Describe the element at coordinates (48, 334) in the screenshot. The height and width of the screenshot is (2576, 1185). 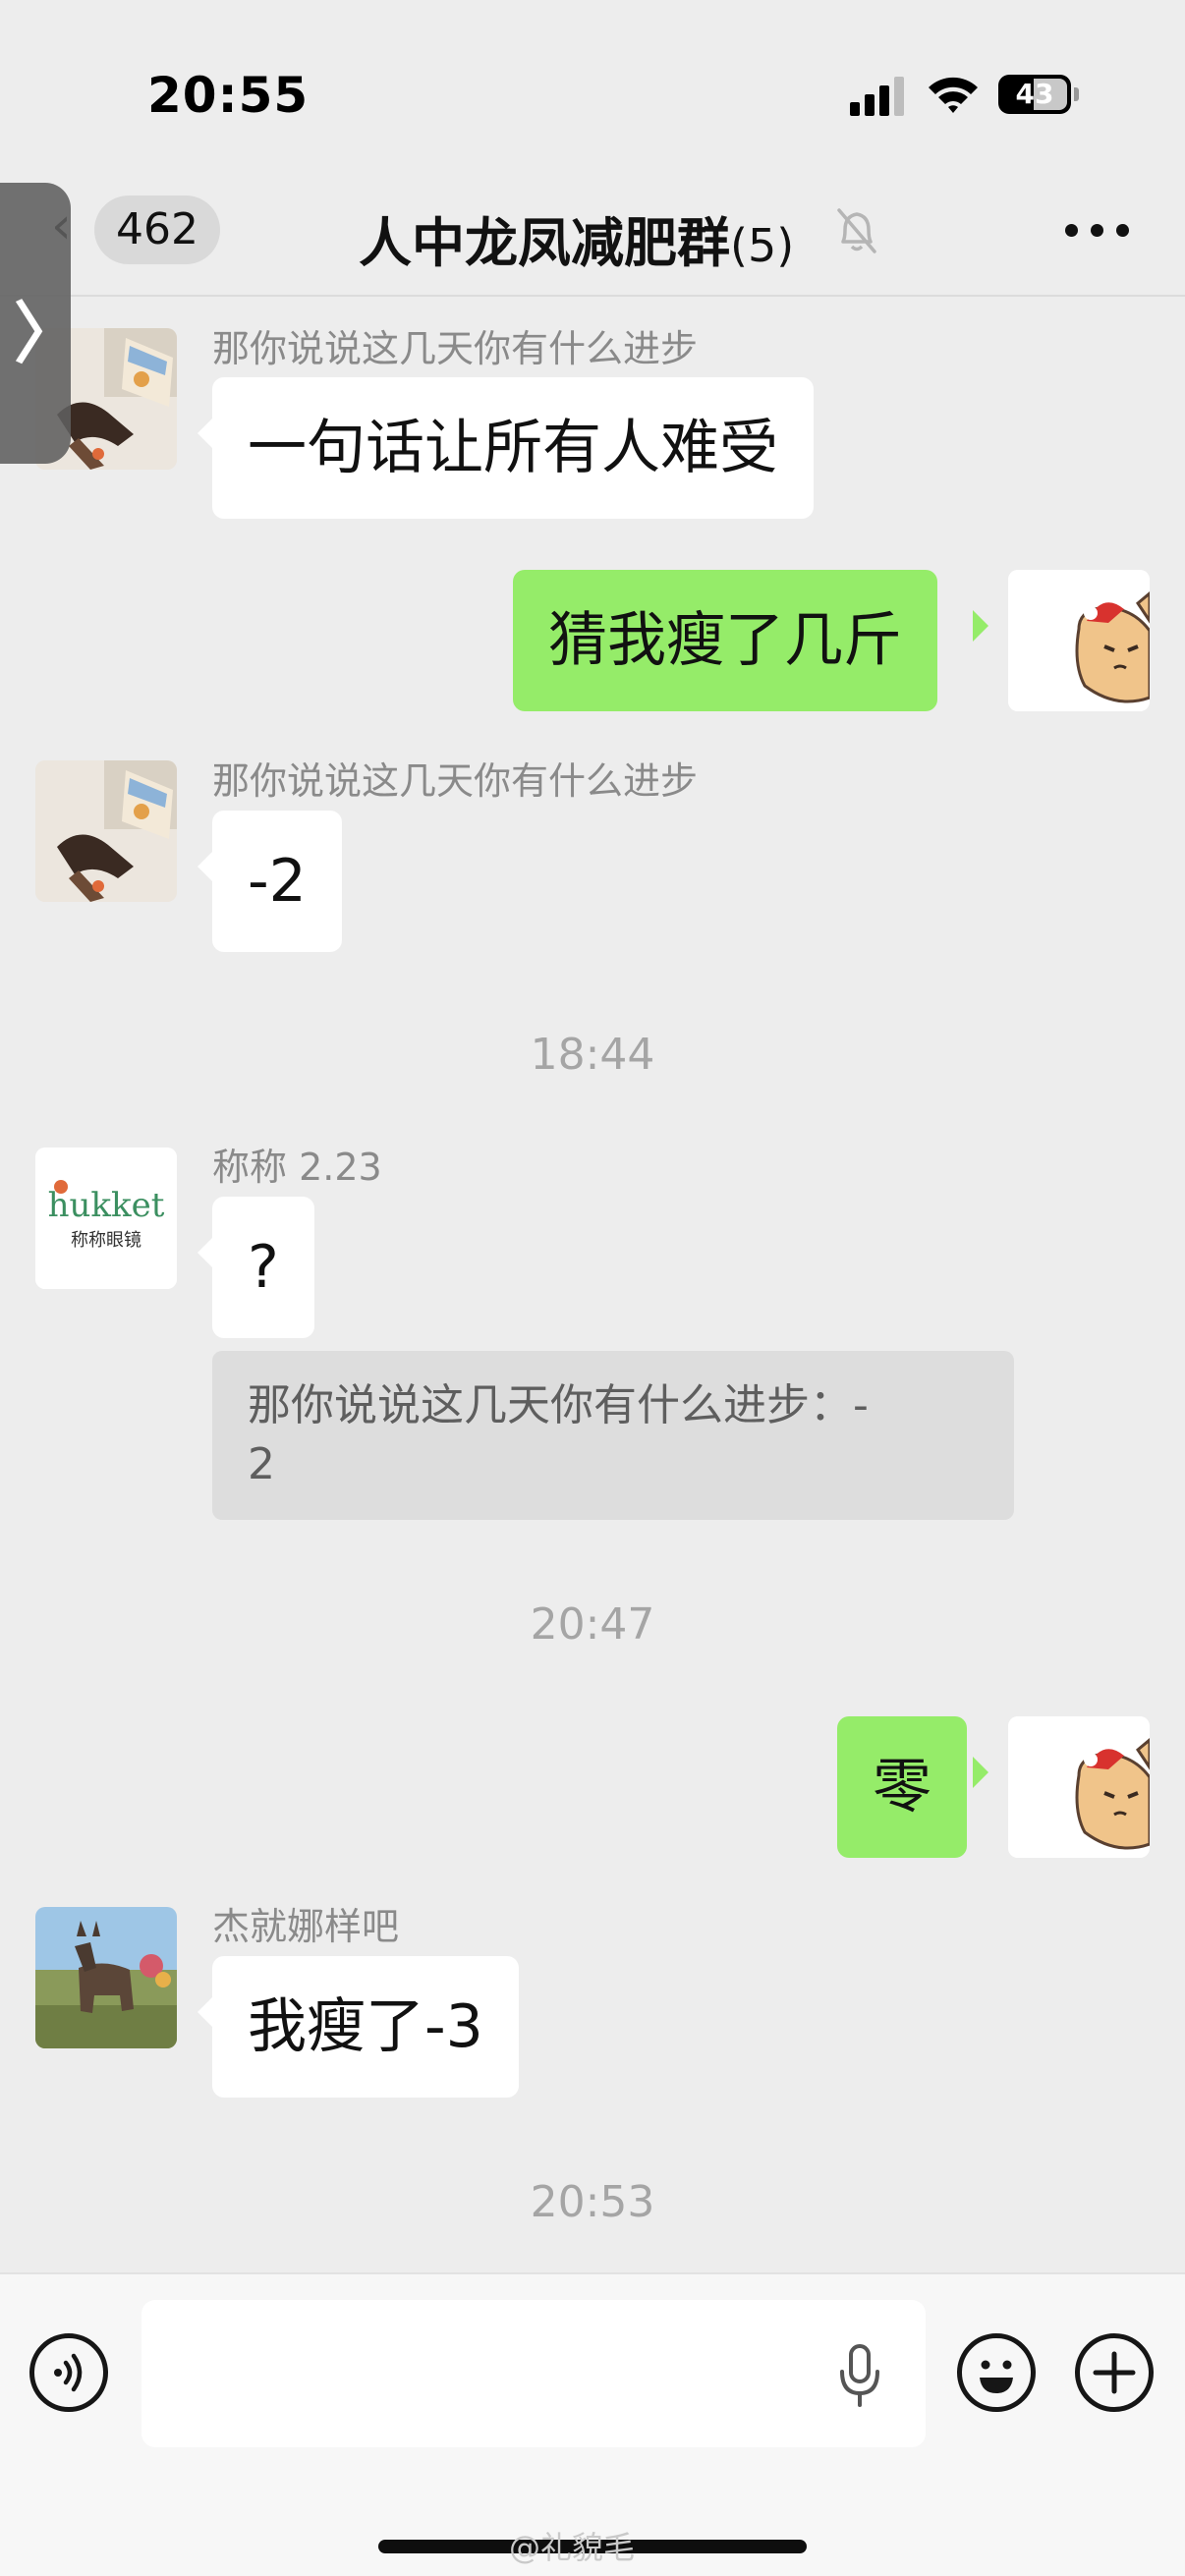
I see `side-tab-glyph: 〉` at that location.